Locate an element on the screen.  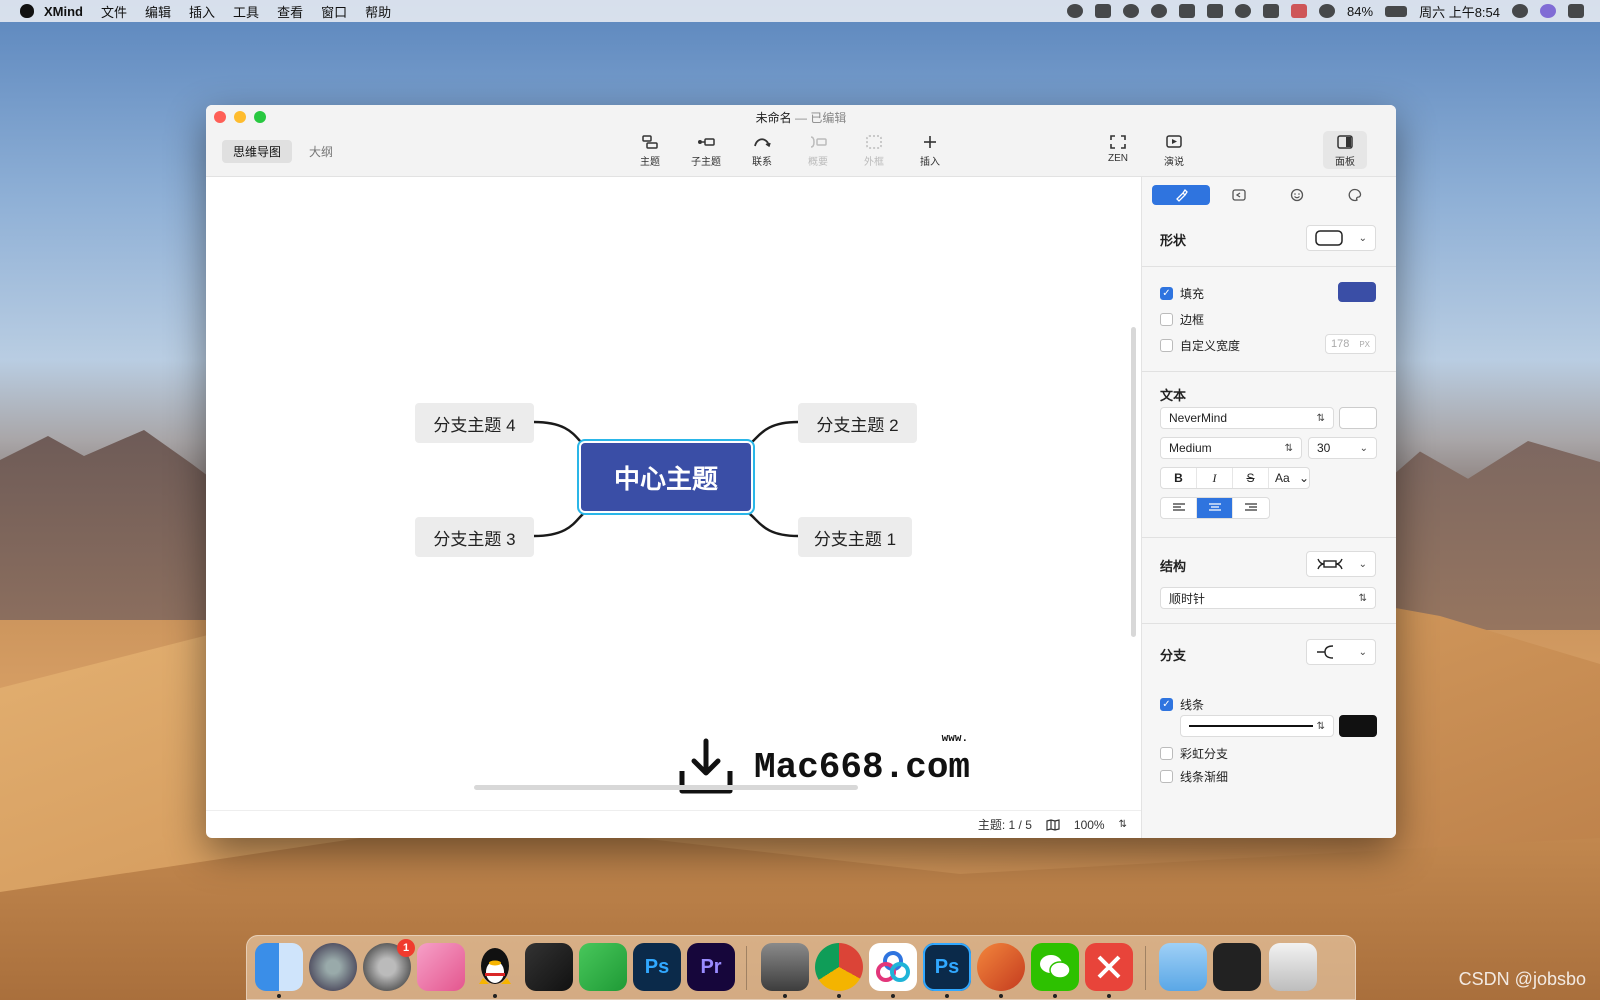
rainbow-branch-checkbox: 彩虹分支 is located at coordinates (1194, 753).